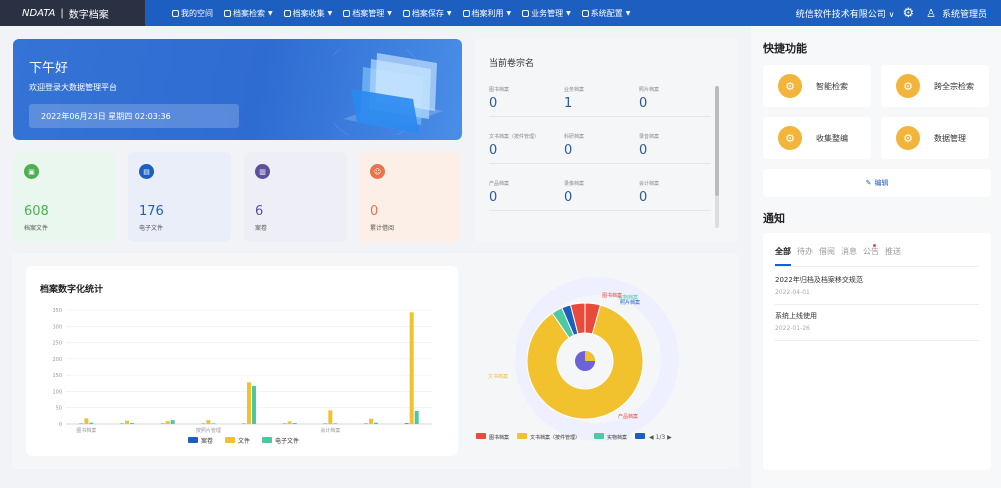  Describe the element at coordinates (427, 13) in the screenshot. I see `menu-item-4: 档案保存 ▼` at that location.